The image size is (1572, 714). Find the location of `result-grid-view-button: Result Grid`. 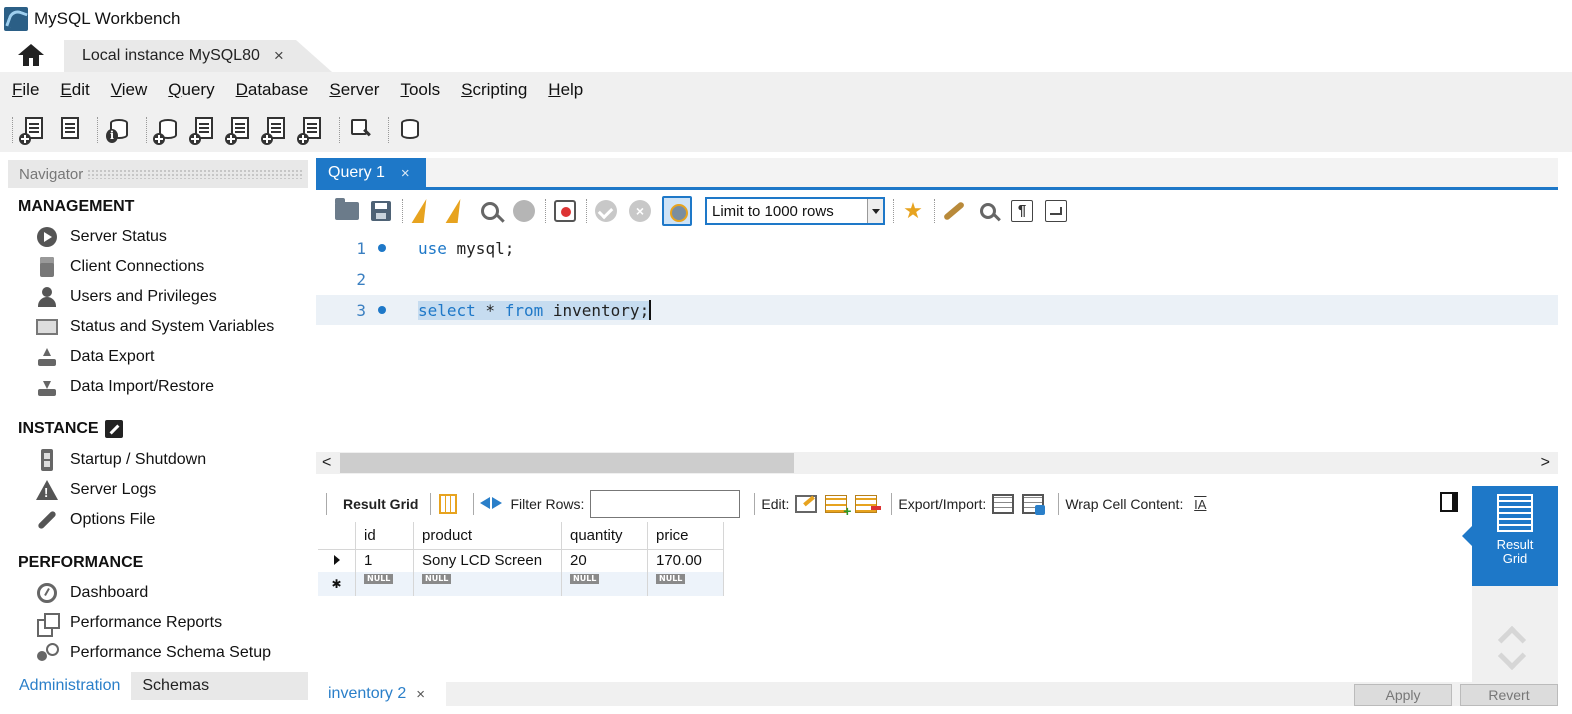

result-grid-view-button: Result Grid is located at coordinates (1510, 536).